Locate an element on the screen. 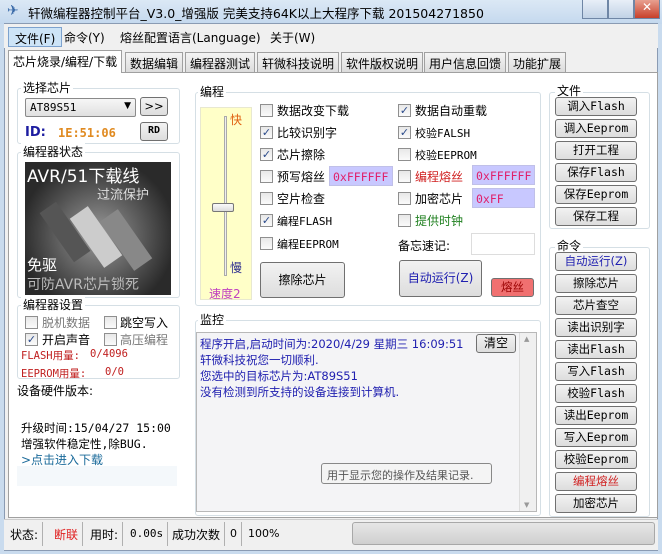 The image size is (662, 554). skip-blank-label: 跳空写入 is located at coordinates (144, 323).